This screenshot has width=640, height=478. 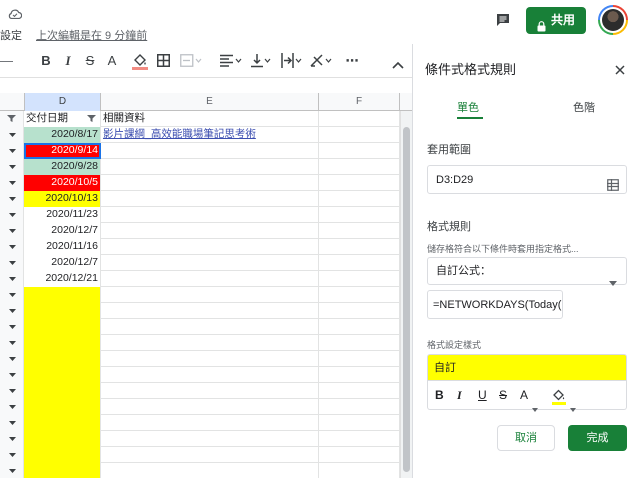 I want to click on header-cell-d: 交付日期, so click(x=62, y=119).